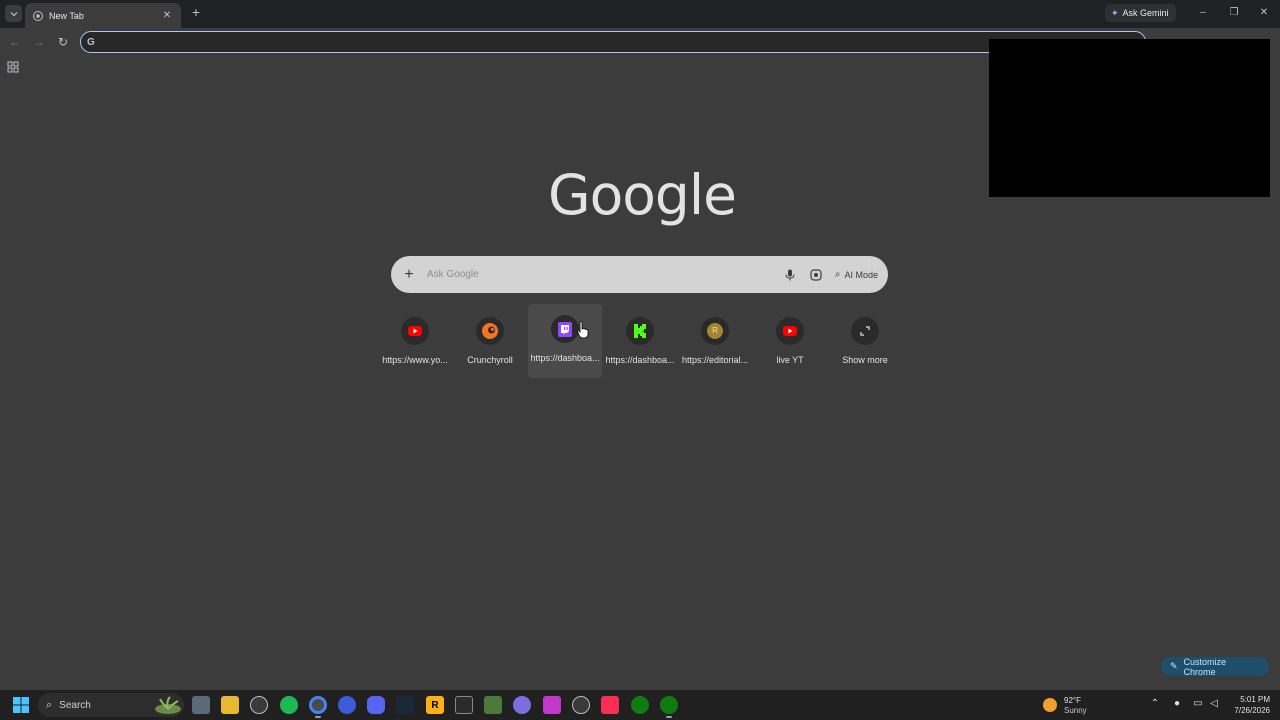 The image size is (1280, 720). What do you see at coordinates (522, 705) in the screenshot?
I see `copilot-icon` at bounding box center [522, 705].